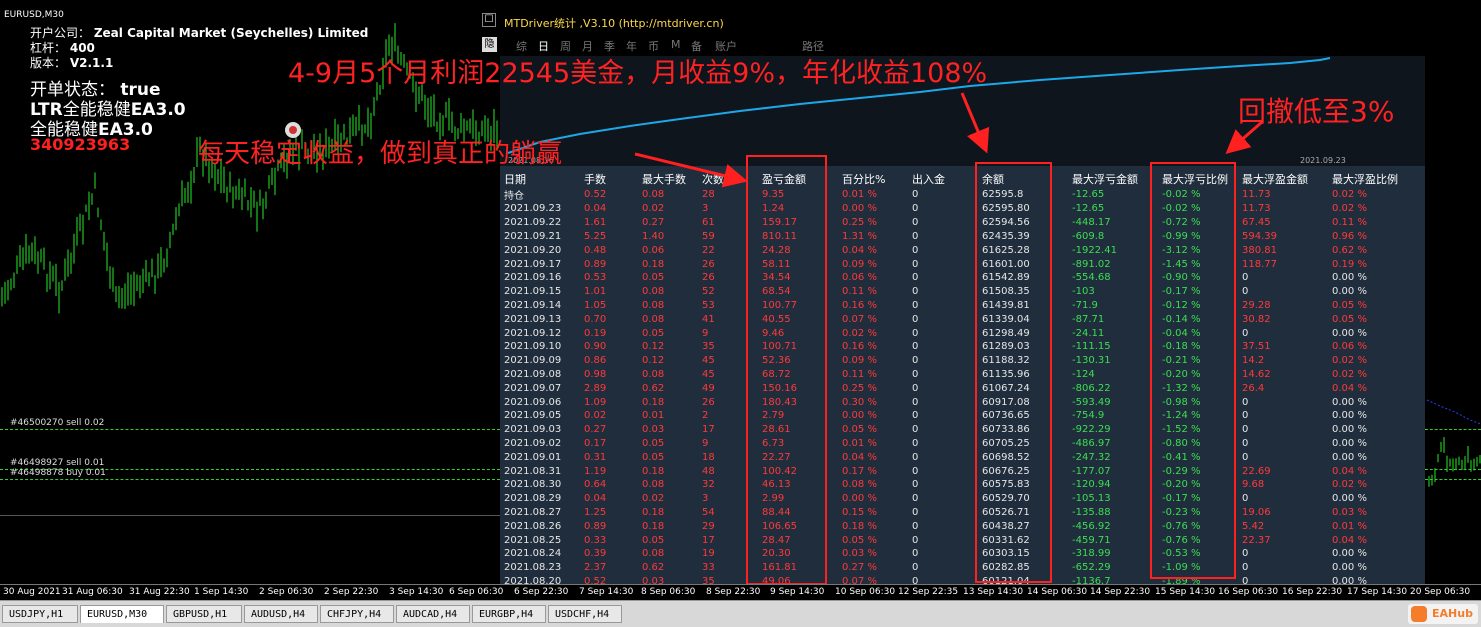 The width and height of the screenshot is (1481, 627). I want to click on time-axis-label: 13 Sep 14:30, so click(993, 592).